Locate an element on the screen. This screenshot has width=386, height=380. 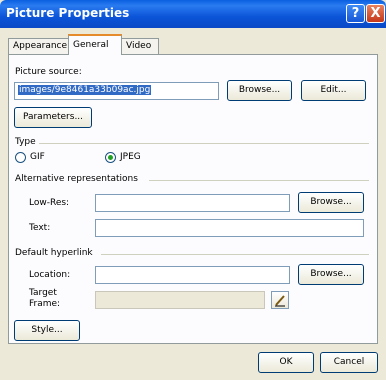
help-button: ? is located at coordinates (355, 13).